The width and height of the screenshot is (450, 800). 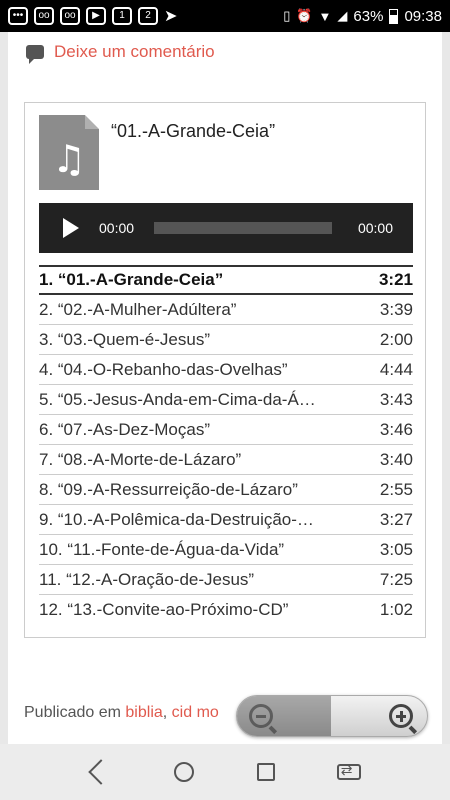 I want to click on sim2-icon: 2, so click(x=148, y=16).